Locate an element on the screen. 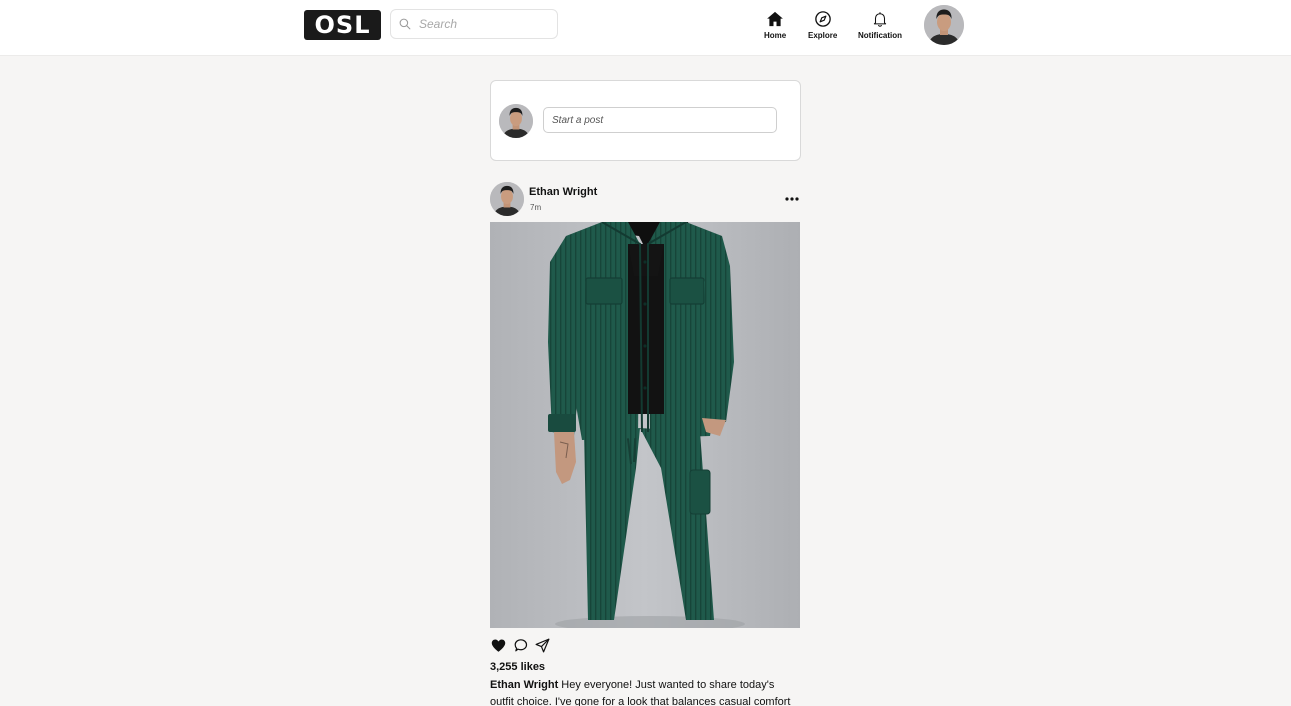 This screenshot has height=706, width=1291. comment-icon is located at coordinates (520, 645).